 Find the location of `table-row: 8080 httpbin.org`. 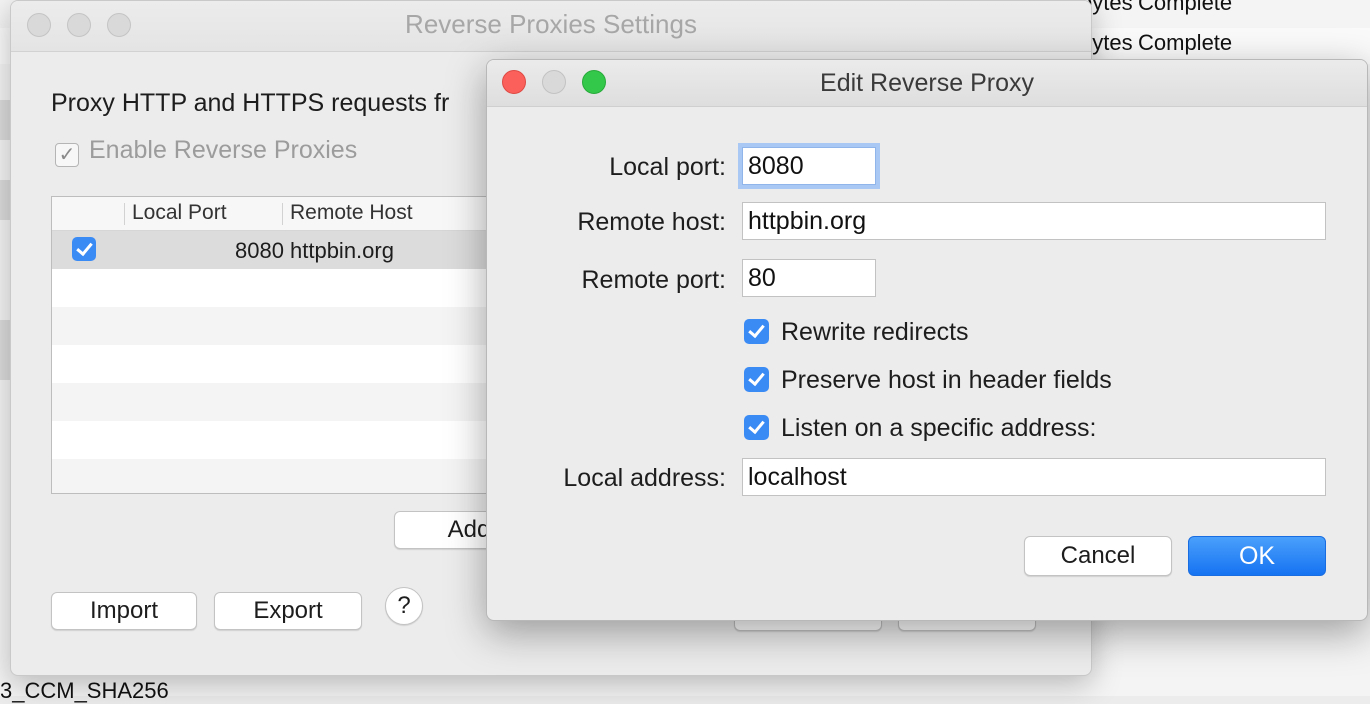

table-row: 8080 httpbin.org is located at coordinates (272, 250).